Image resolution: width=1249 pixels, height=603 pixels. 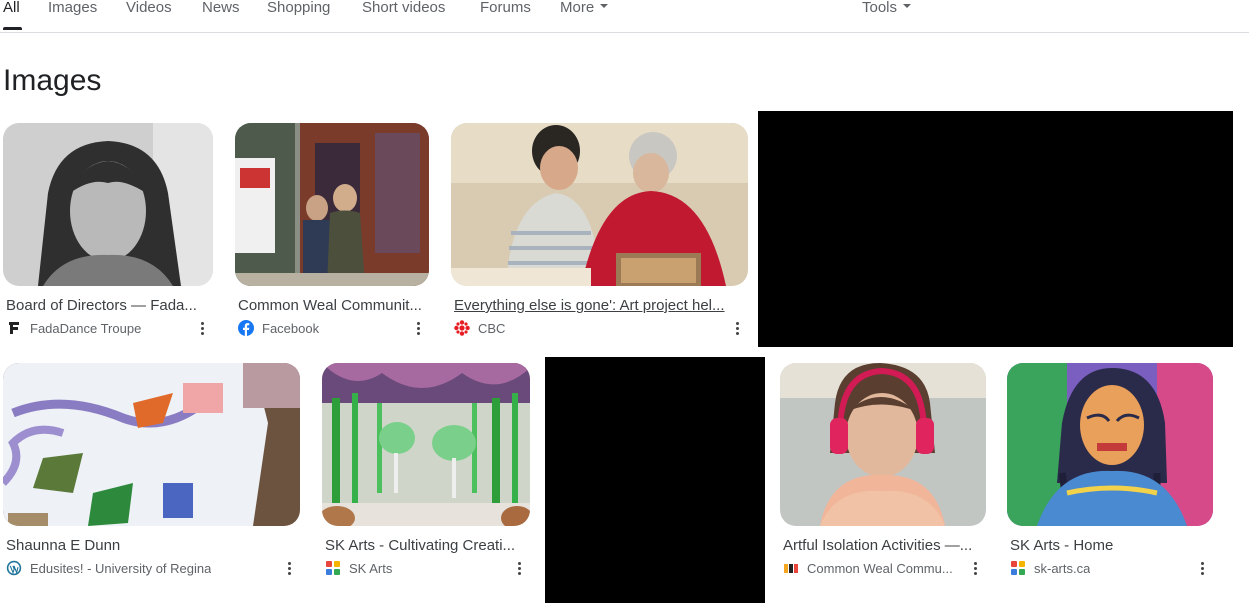 What do you see at coordinates (149, 8) in the screenshot?
I see `tab-videos: Videos` at bounding box center [149, 8].